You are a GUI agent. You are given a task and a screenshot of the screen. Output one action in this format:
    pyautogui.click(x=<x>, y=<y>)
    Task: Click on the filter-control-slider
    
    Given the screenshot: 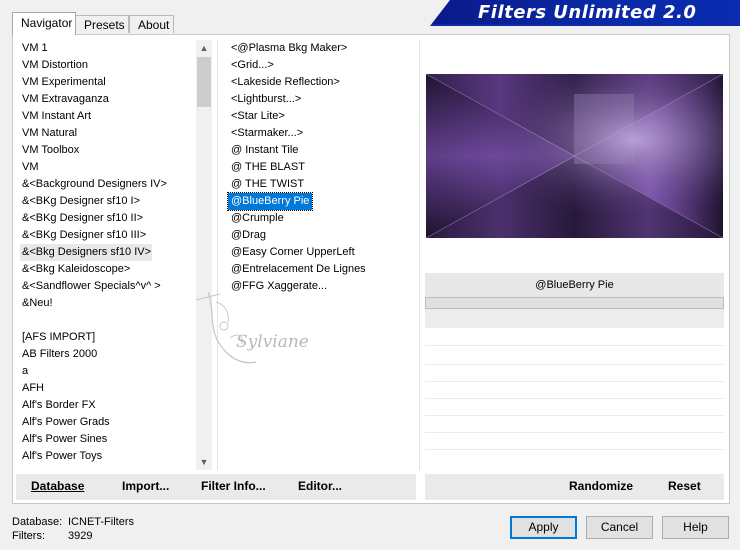 What is the action you would take?
    pyautogui.click(x=574, y=303)
    